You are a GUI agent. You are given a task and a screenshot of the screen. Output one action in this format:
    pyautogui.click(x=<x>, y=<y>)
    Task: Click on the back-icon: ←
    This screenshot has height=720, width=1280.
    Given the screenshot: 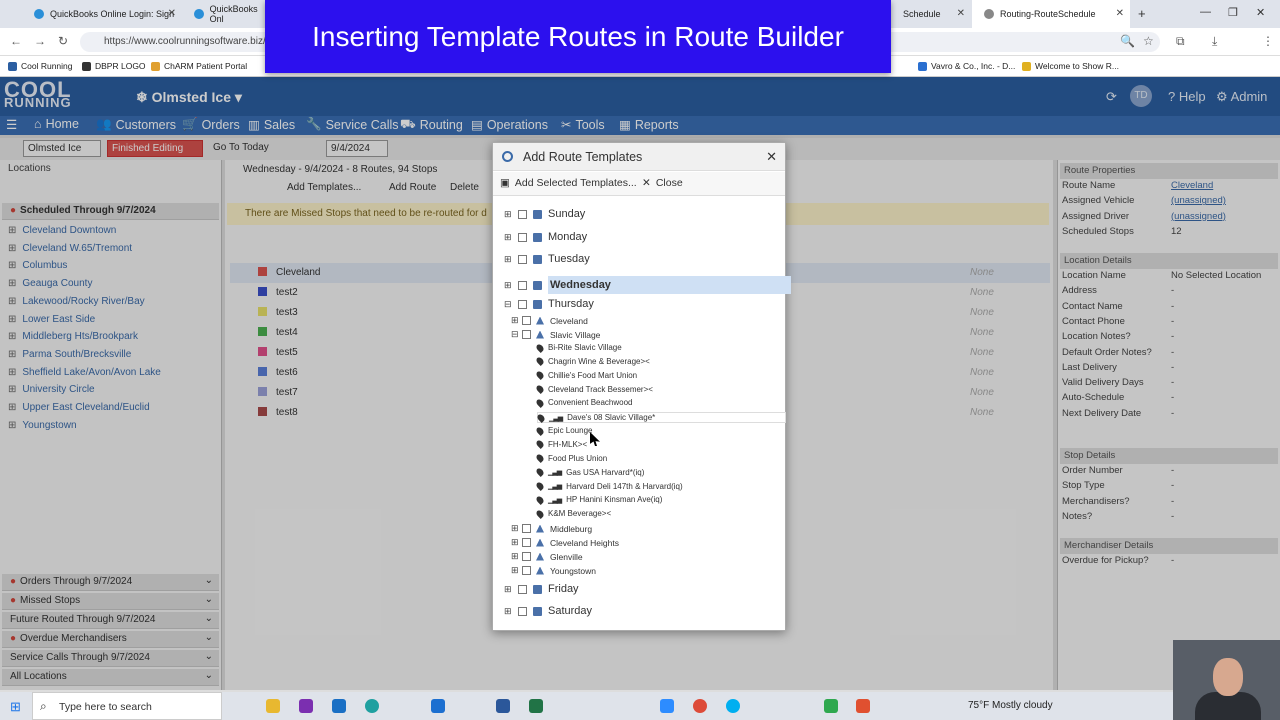 What is the action you would take?
    pyautogui.click(x=16, y=41)
    